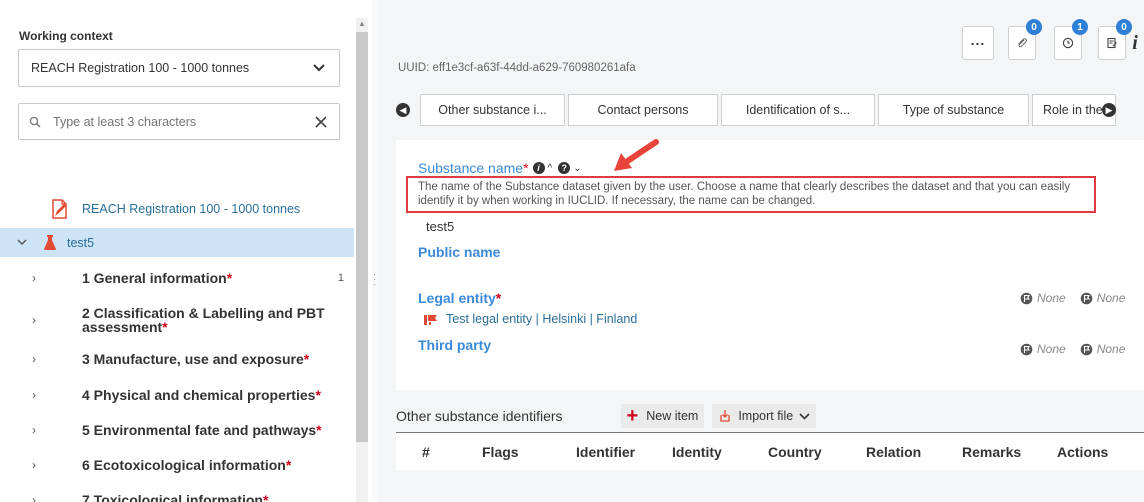  Describe the element at coordinates (550, 168) in the screenshot. I see `caret-up-icon: ^` at that location.